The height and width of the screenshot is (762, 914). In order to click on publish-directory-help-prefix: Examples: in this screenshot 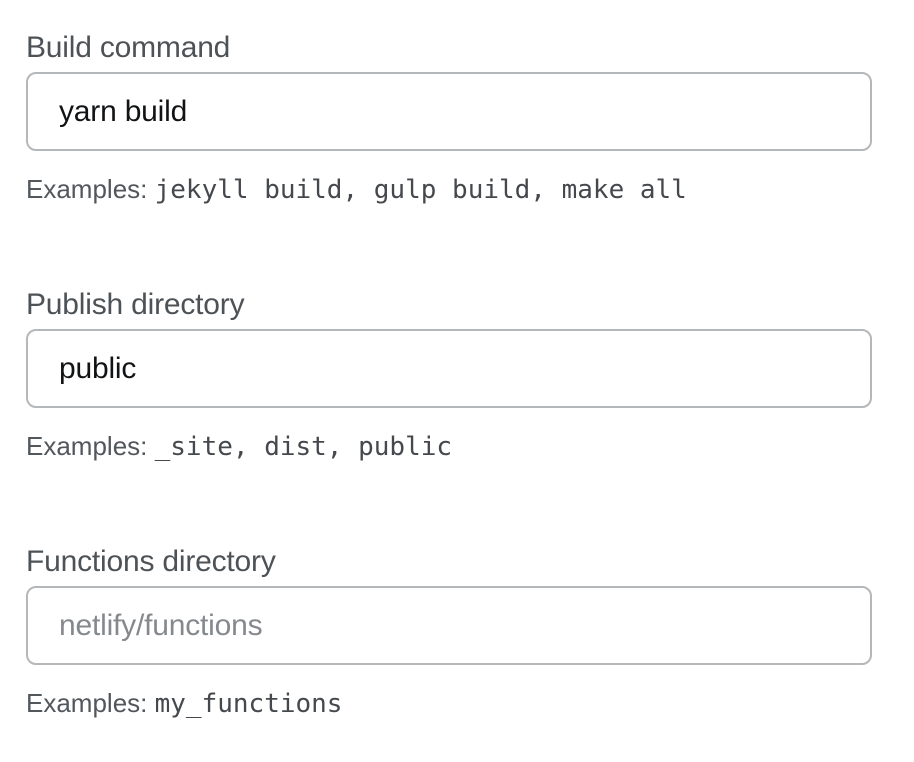, I will do `click(87, 446)`.